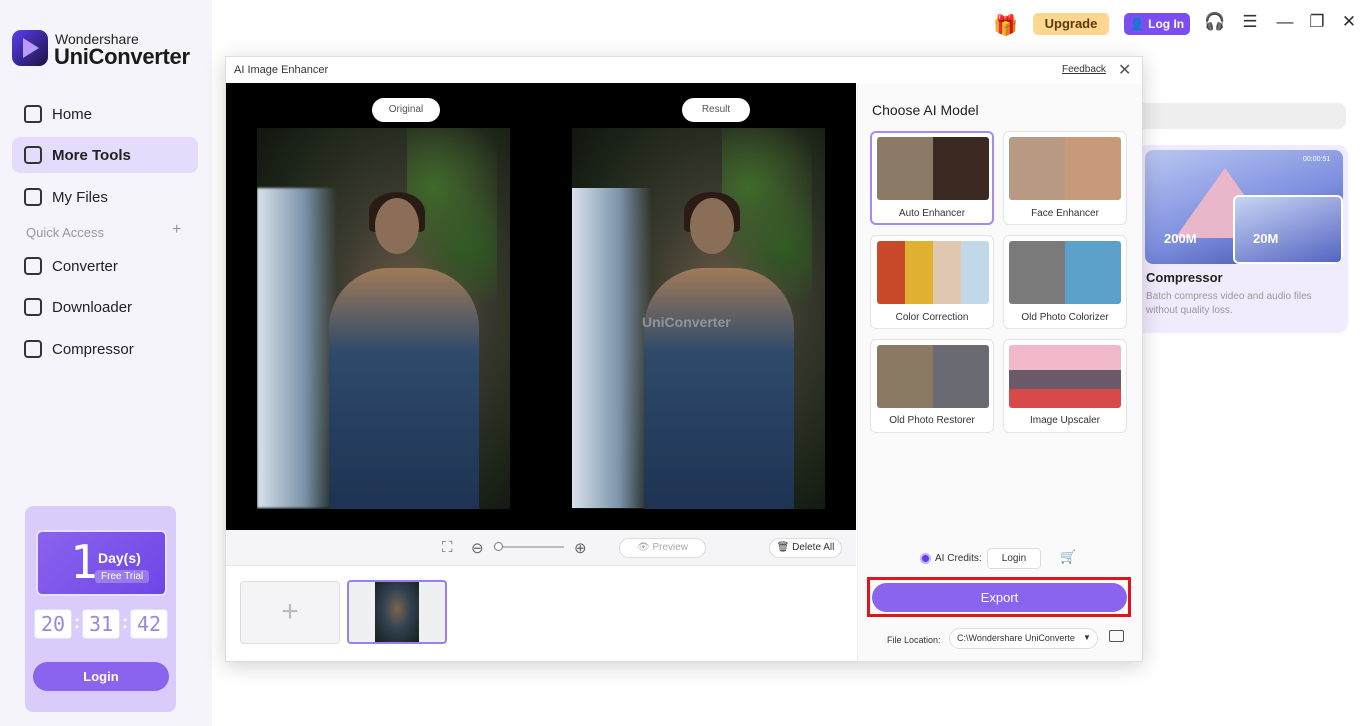 The height and width of the screenshot is (726, 1371). Describe the element at coordinates (1065, 317) in the screenshot. I see `model-label: Old Photo Colorizer` at that location.